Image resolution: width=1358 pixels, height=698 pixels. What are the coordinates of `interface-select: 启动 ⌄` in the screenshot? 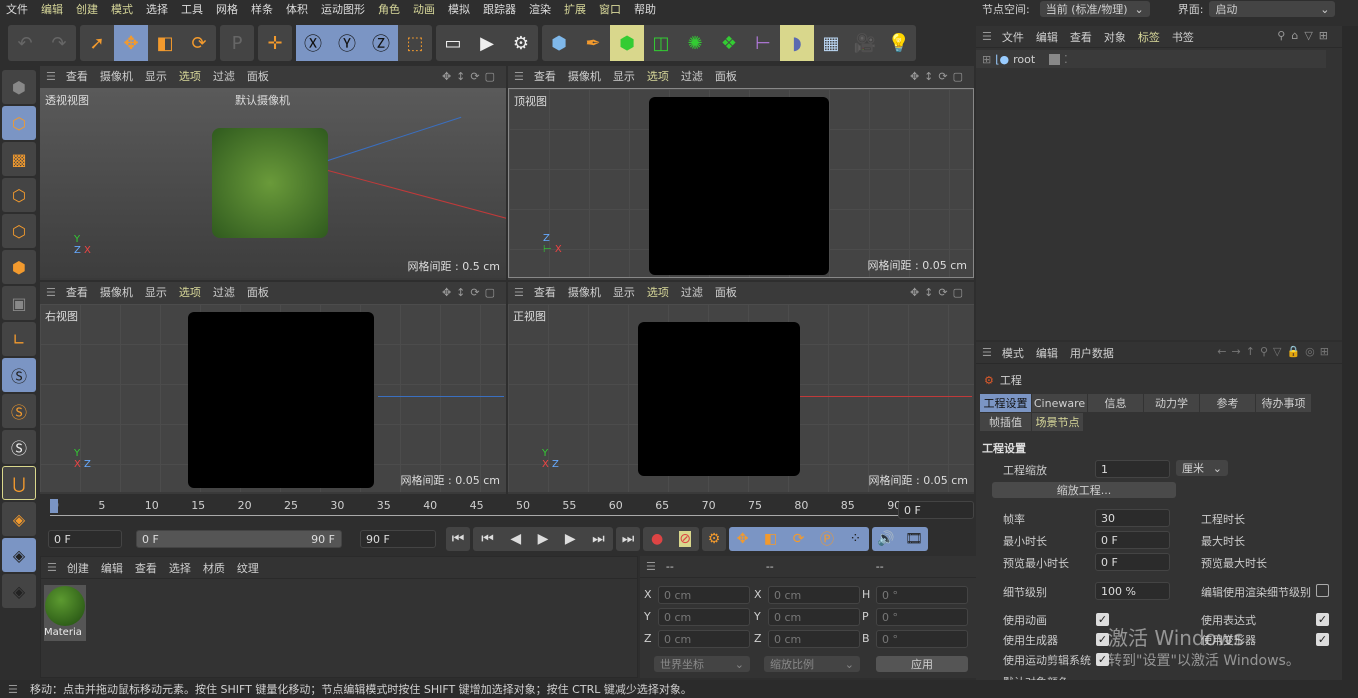 It's located at (1272, 9).